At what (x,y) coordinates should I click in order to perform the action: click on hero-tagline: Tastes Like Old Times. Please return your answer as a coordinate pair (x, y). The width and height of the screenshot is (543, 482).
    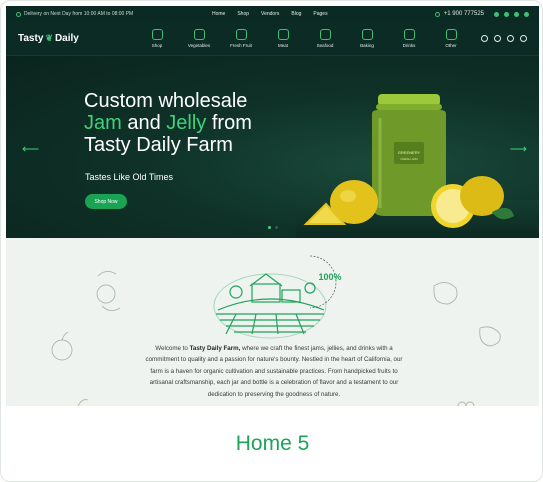
    Looking at the image, I should click on (129, 177).